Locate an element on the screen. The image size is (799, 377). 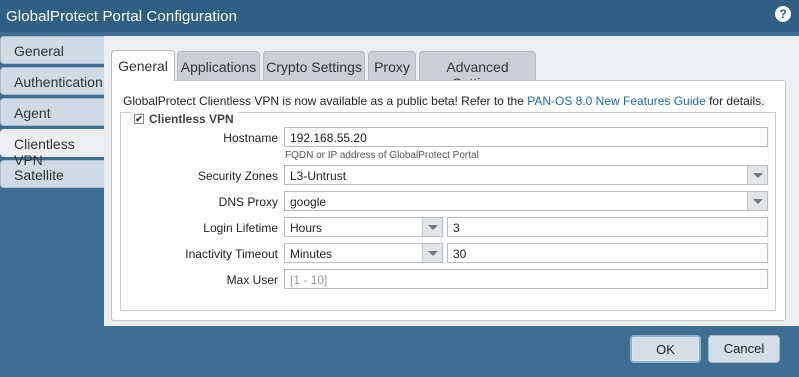
tab-advanced-settings: Advanced Settings is located at coordinates (477, 71).